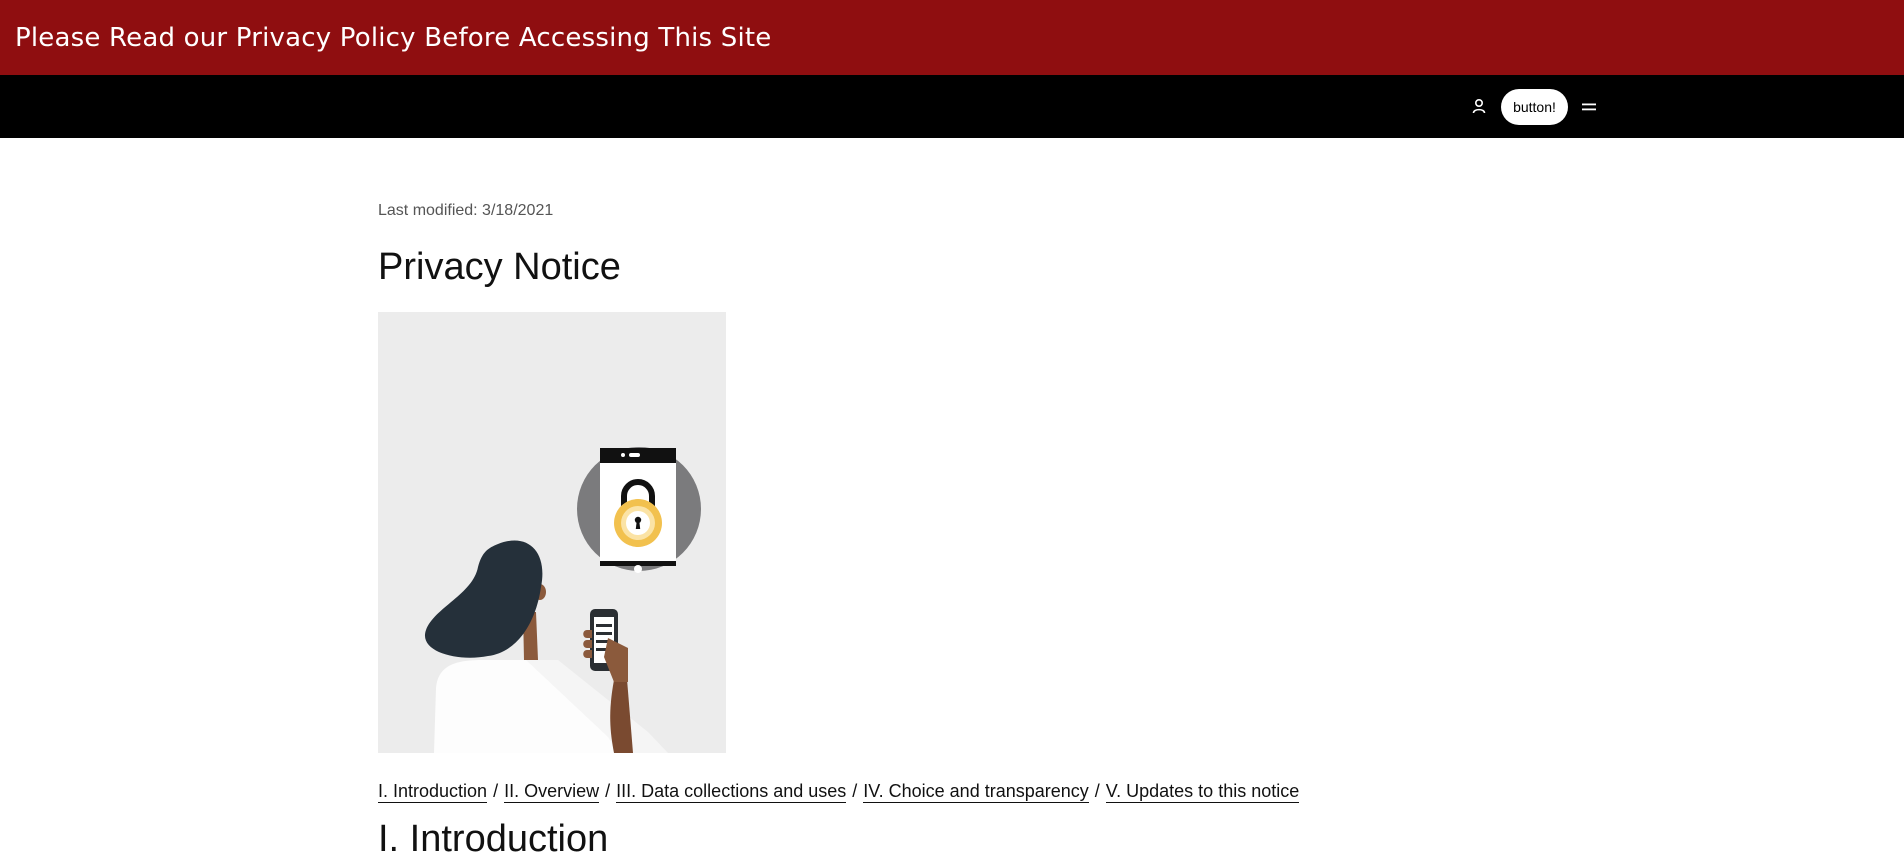  I want to click on person-illustration, so click(546, 646).